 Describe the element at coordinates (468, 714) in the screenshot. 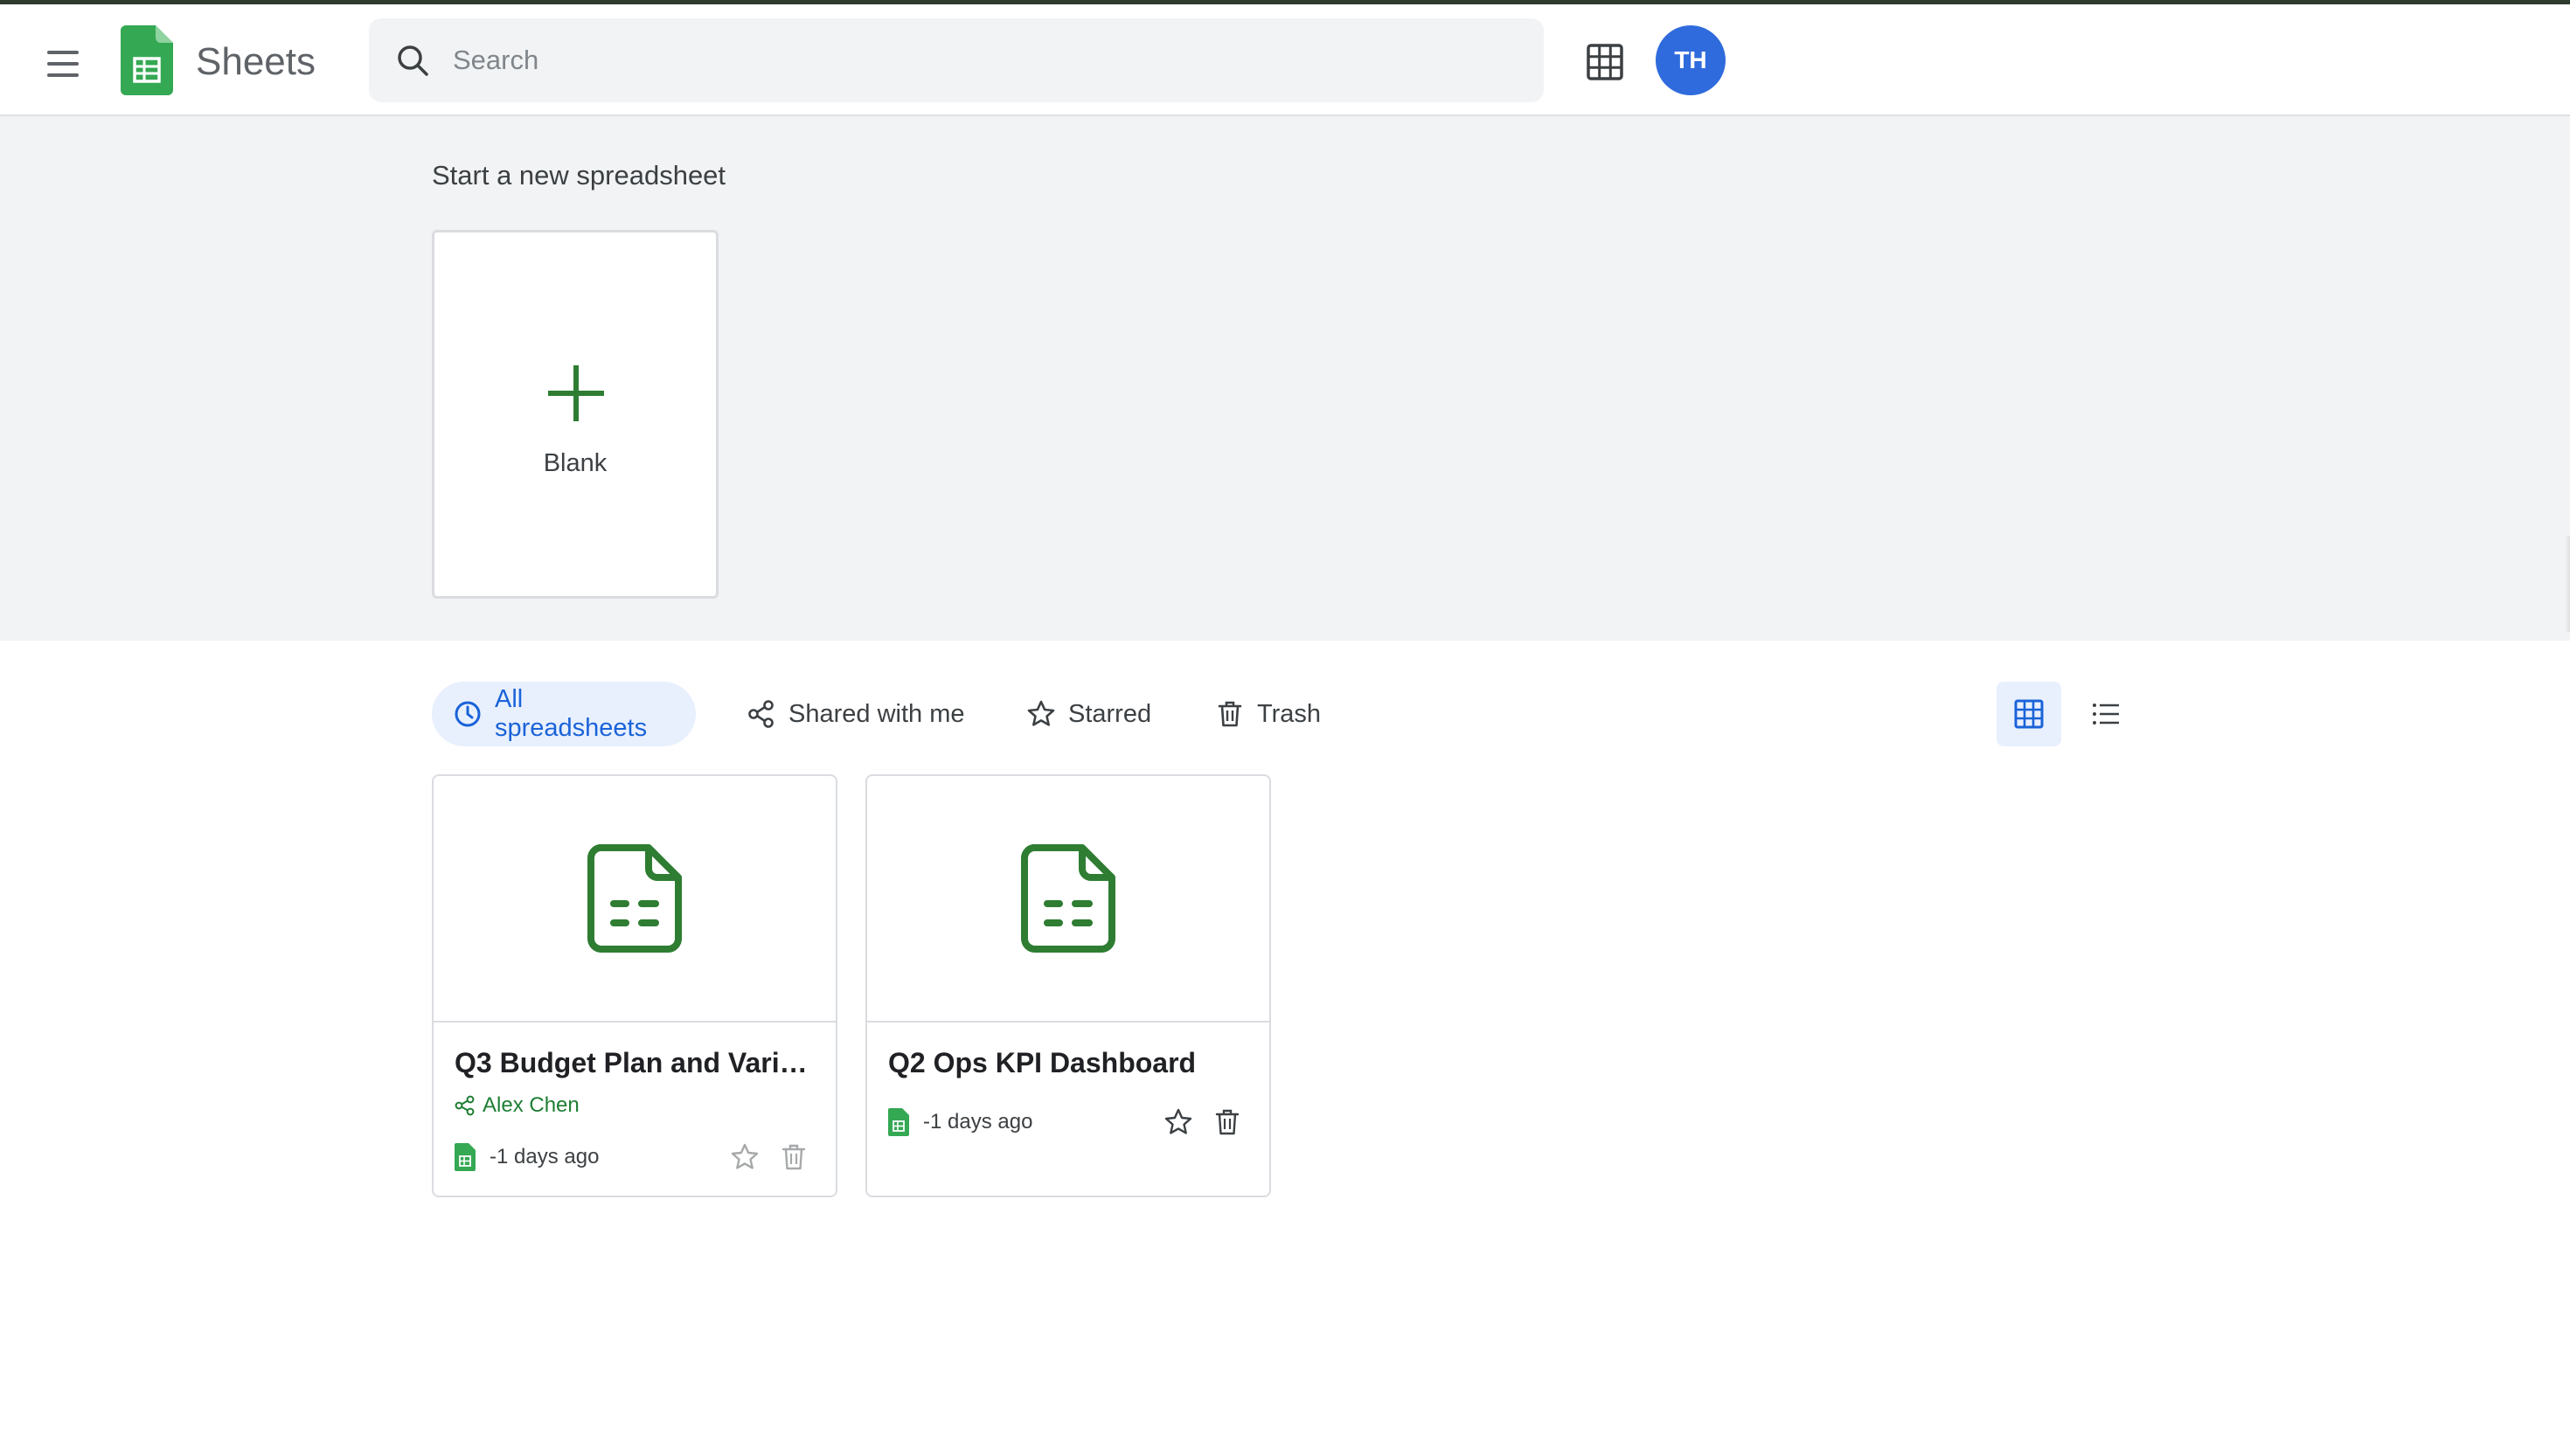

I see `clock-icon` at that location.